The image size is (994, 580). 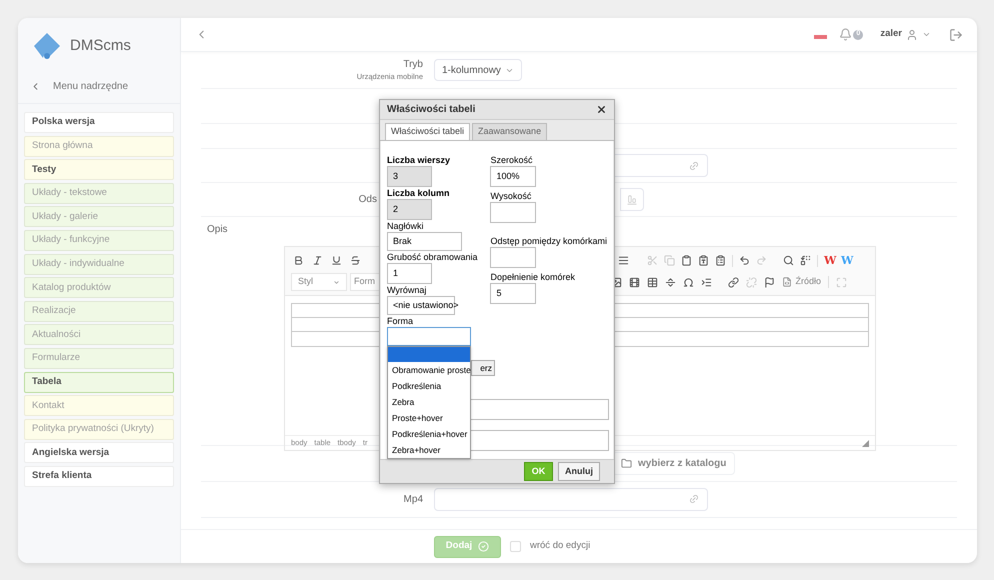 I want to click on field-label: Opis, so click(x=217, y=229).